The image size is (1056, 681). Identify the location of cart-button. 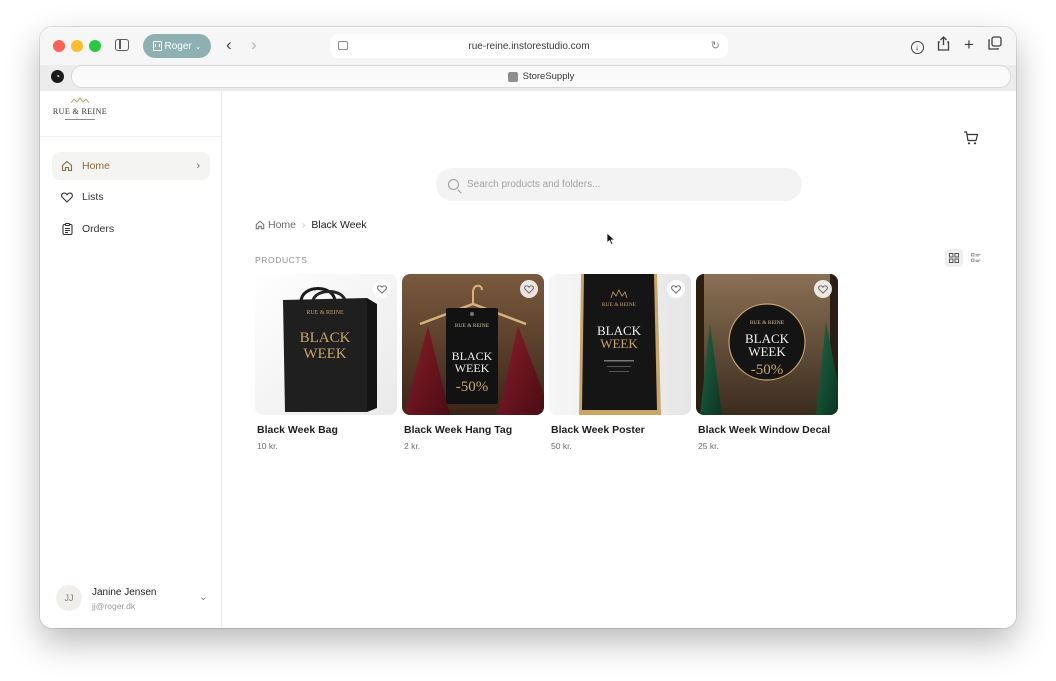
(971, 138).